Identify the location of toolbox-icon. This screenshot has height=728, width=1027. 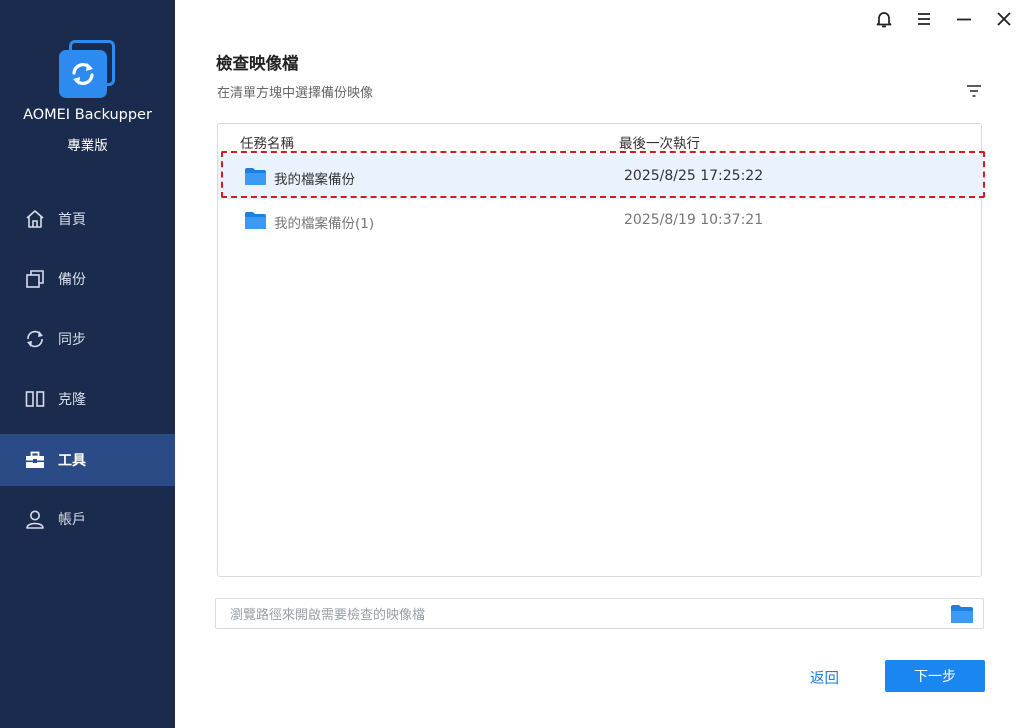
(35, 459).